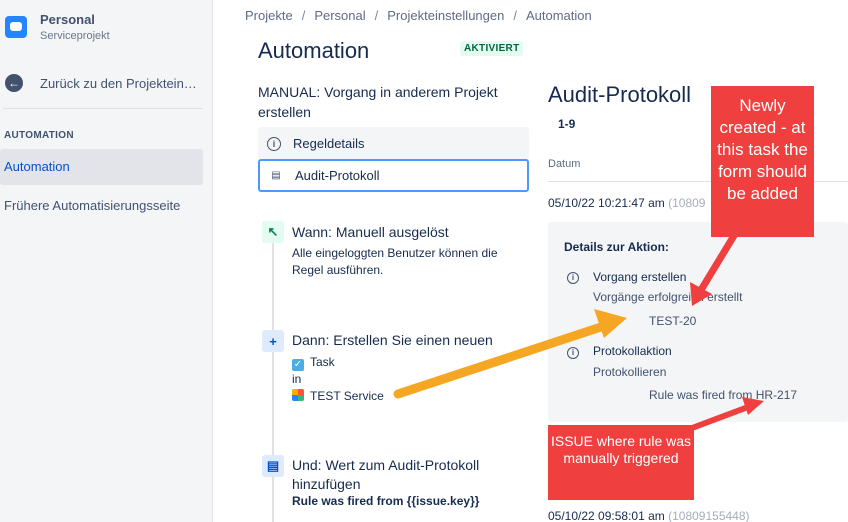 The height and width of the screenshot is (522, 848). I want to click on project-avatar-icon, so click(16, 27).